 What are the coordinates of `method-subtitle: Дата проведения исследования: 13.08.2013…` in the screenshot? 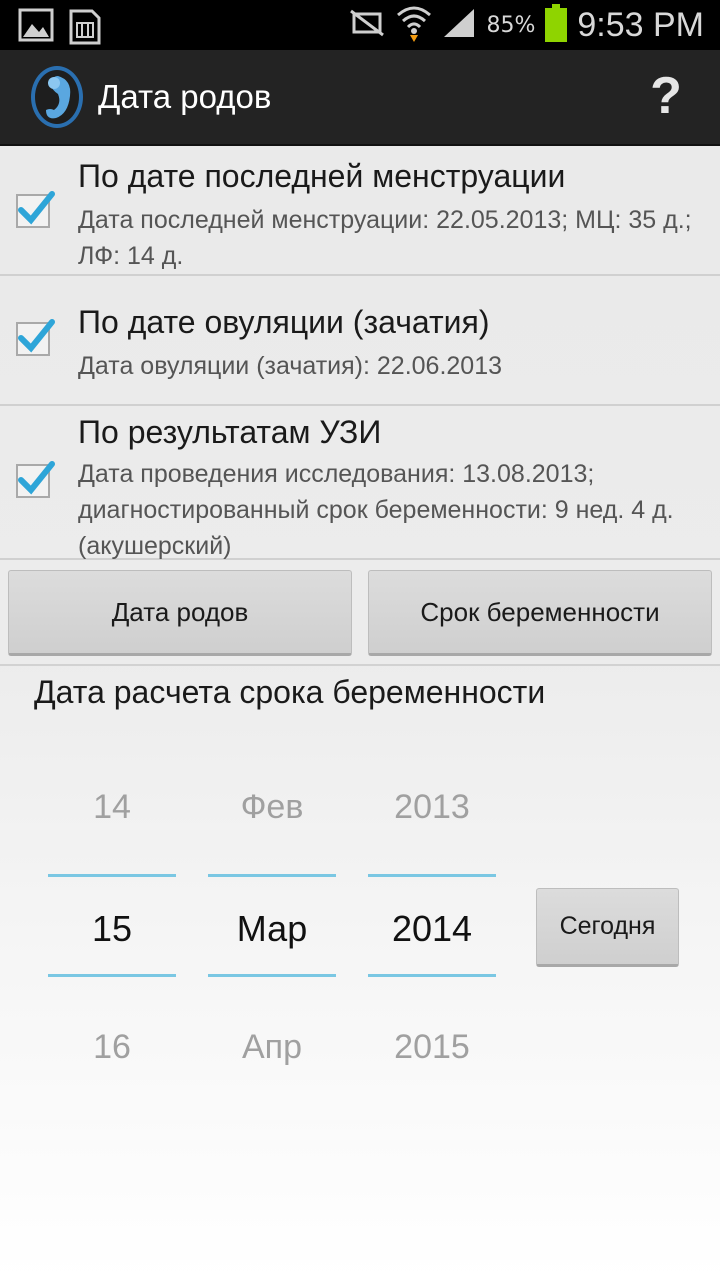 It's located at (376, 510).